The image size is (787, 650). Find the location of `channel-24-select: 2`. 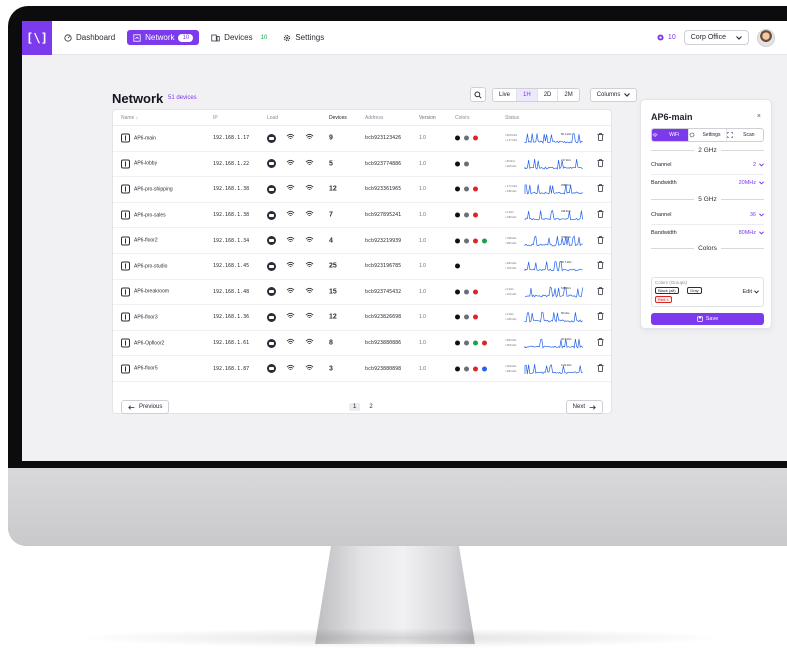

channel-24-select: 2 is located at coordinates (758, 165).